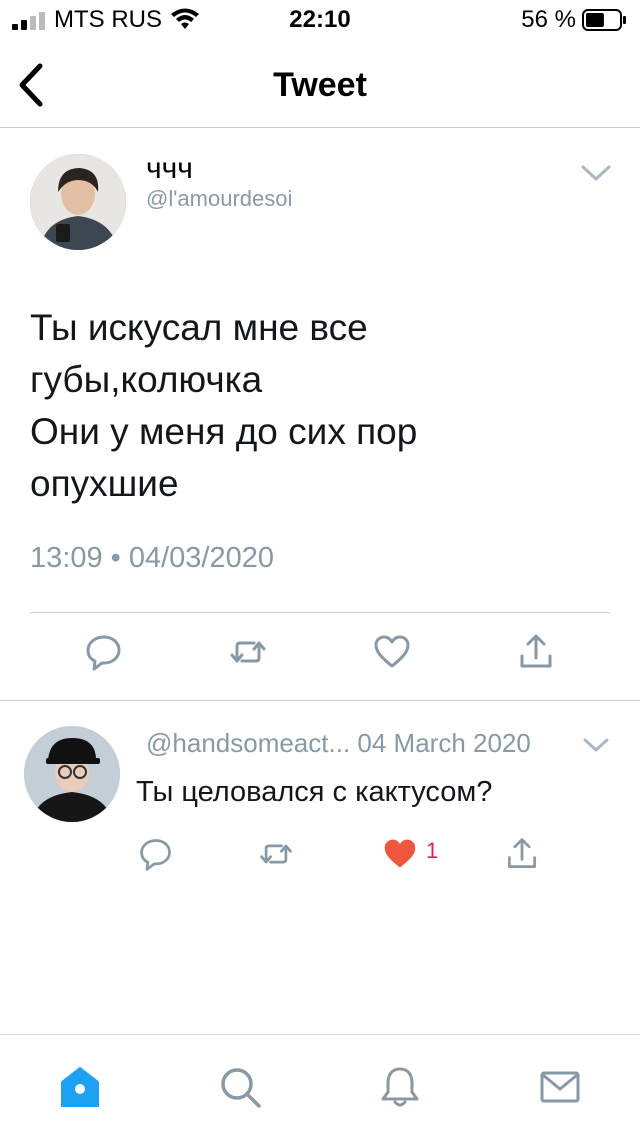  What do you see at coordinates (444, 743) in the screenshot?
I see `reply-date: 04 March 2020` at bounding box center [444, 743].